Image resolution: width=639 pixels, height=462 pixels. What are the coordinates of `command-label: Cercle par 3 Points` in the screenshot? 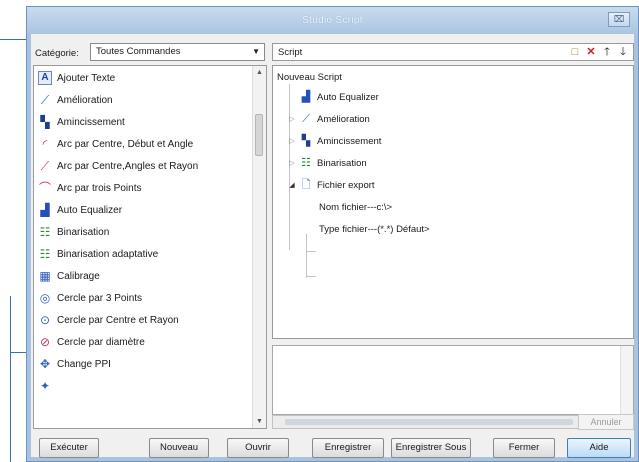 It's located at (100, 298).